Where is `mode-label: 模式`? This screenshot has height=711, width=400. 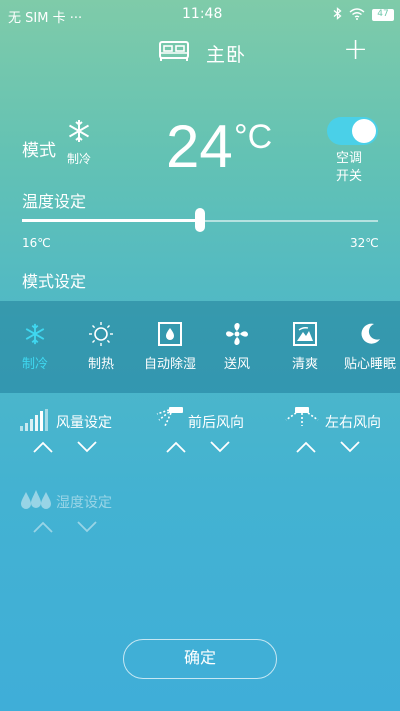
mode-label: 模式 is located at coordinates (39, 151).